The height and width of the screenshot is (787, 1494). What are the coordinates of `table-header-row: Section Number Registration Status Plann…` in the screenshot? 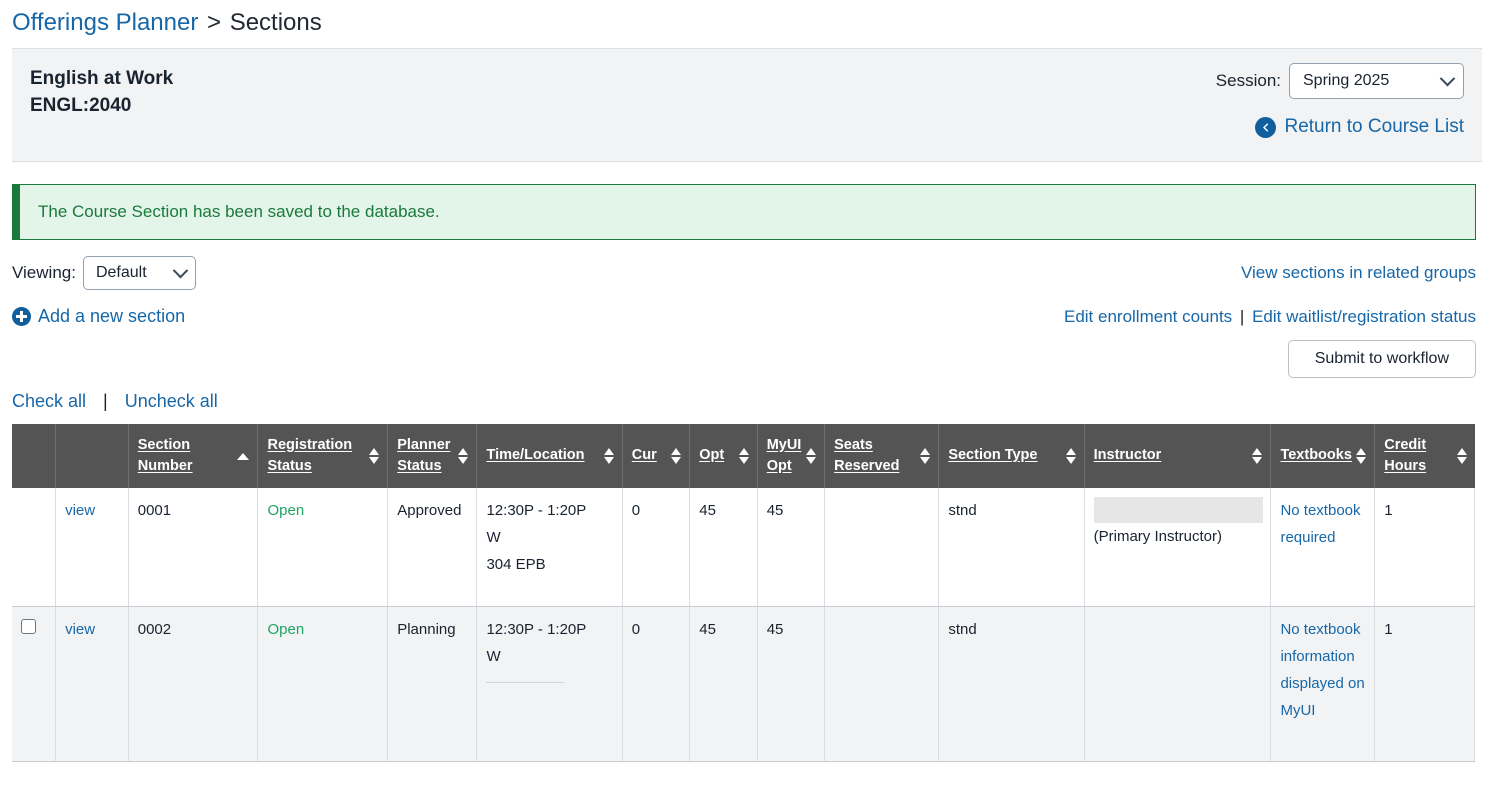 It's located at (743, 456).